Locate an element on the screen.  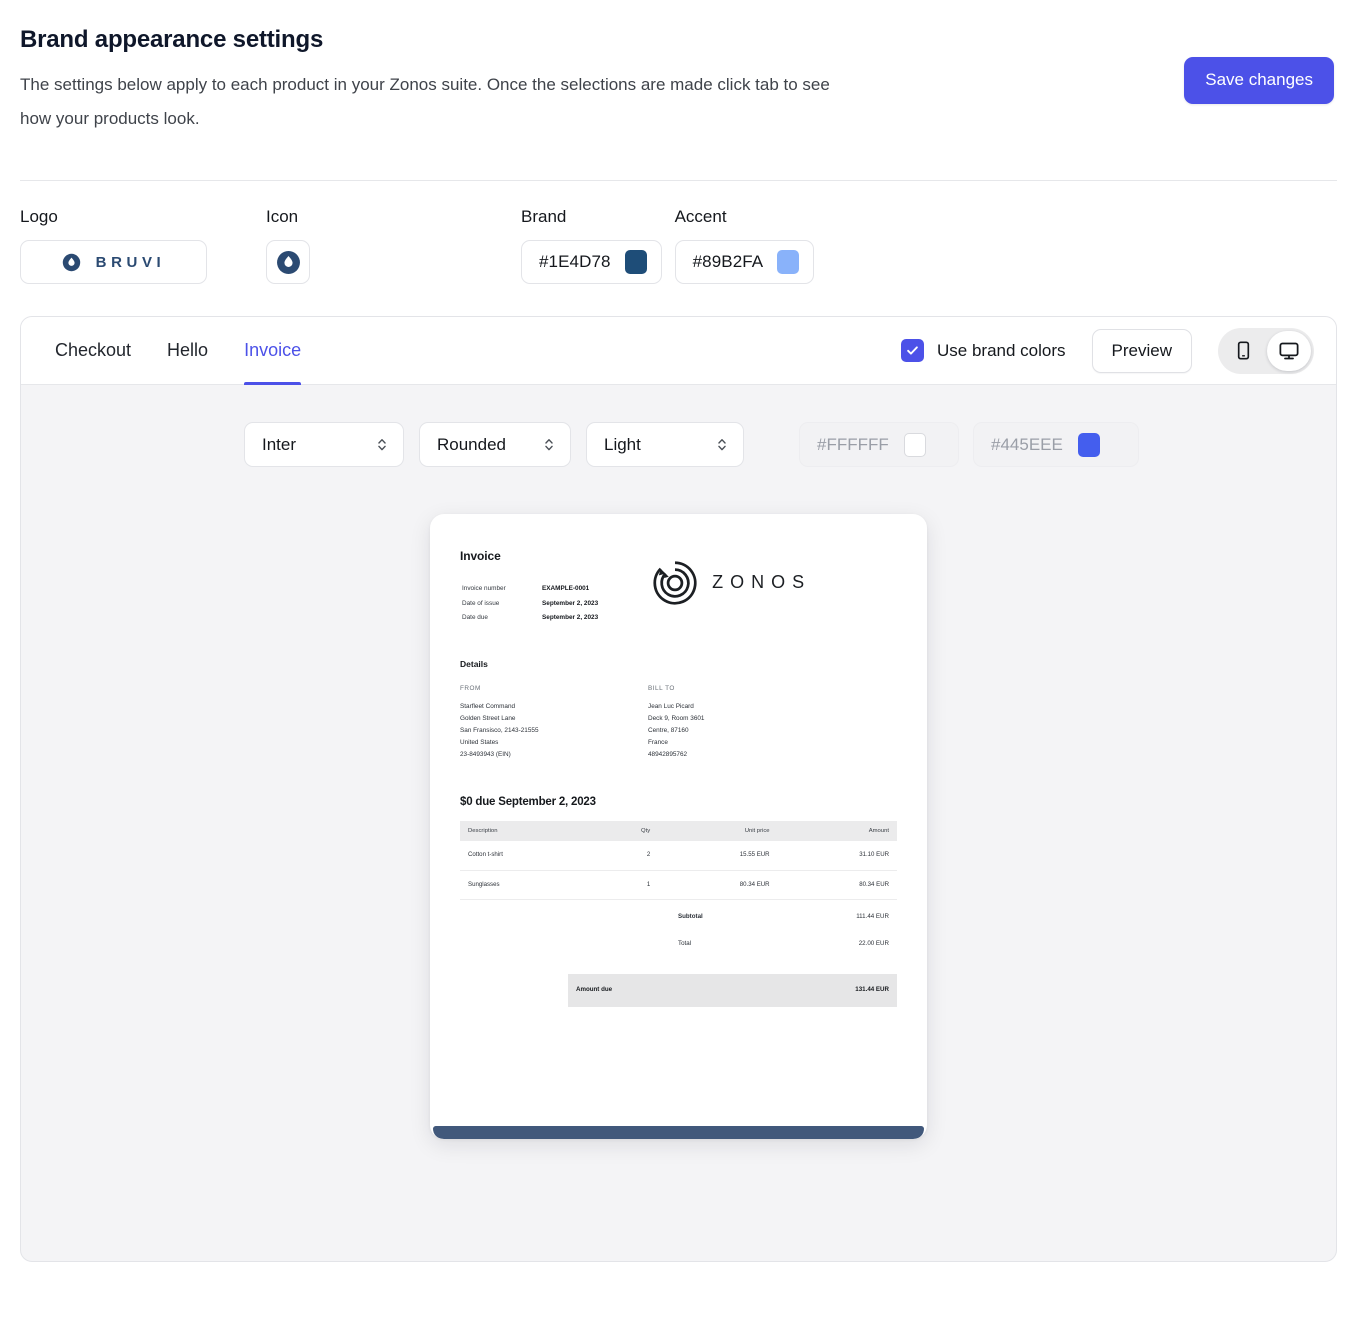
tab-hello: Hello is located at coordinates (187, 350).